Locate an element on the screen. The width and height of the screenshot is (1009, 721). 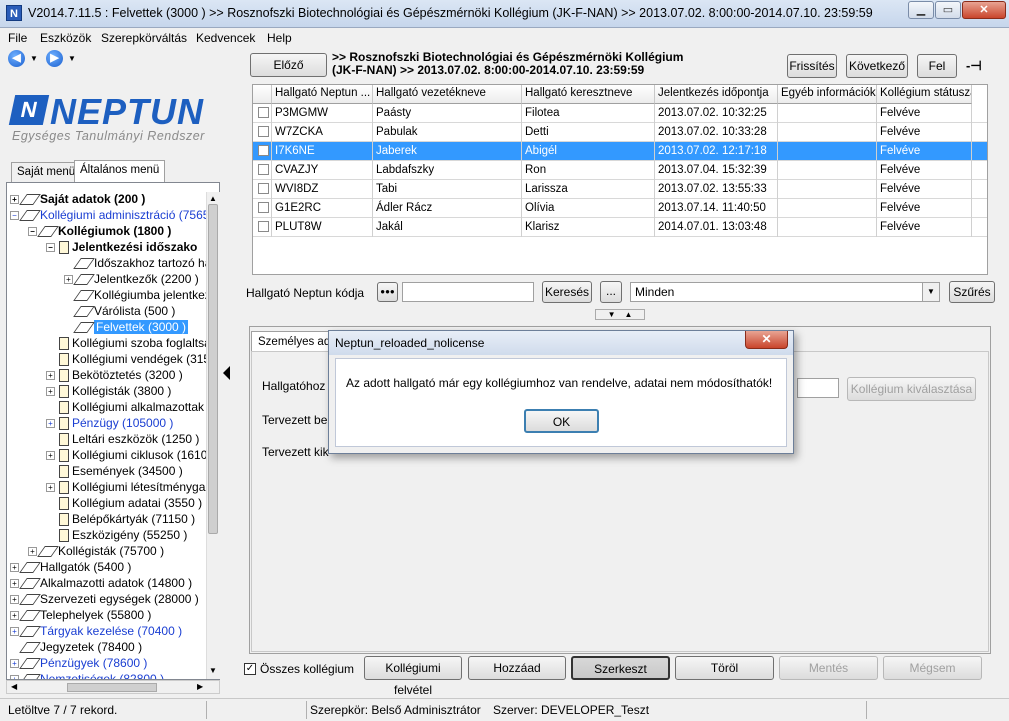
tree-item: + Nemzetiségek (82800 ) is located at coordinates (87, 675).